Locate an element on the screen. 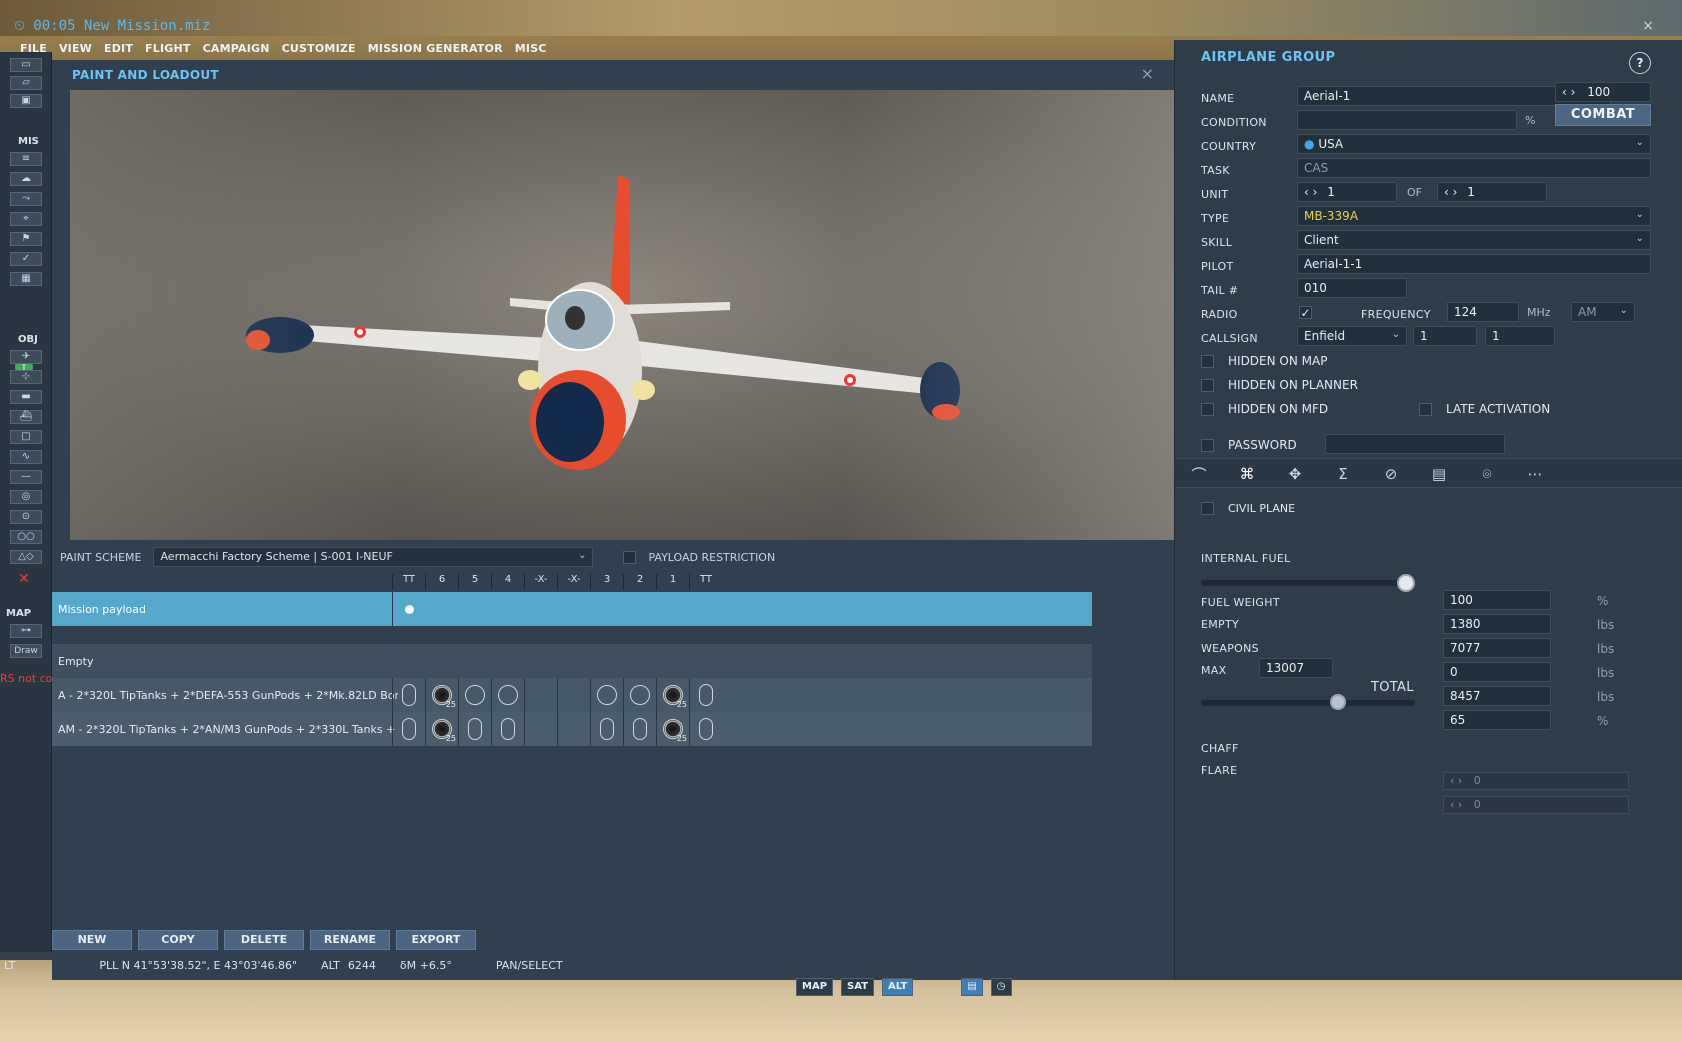 The width and height of the screenshot is (1682, 1042). payload-restriction-checkbox is located at coordinates (630, 557).